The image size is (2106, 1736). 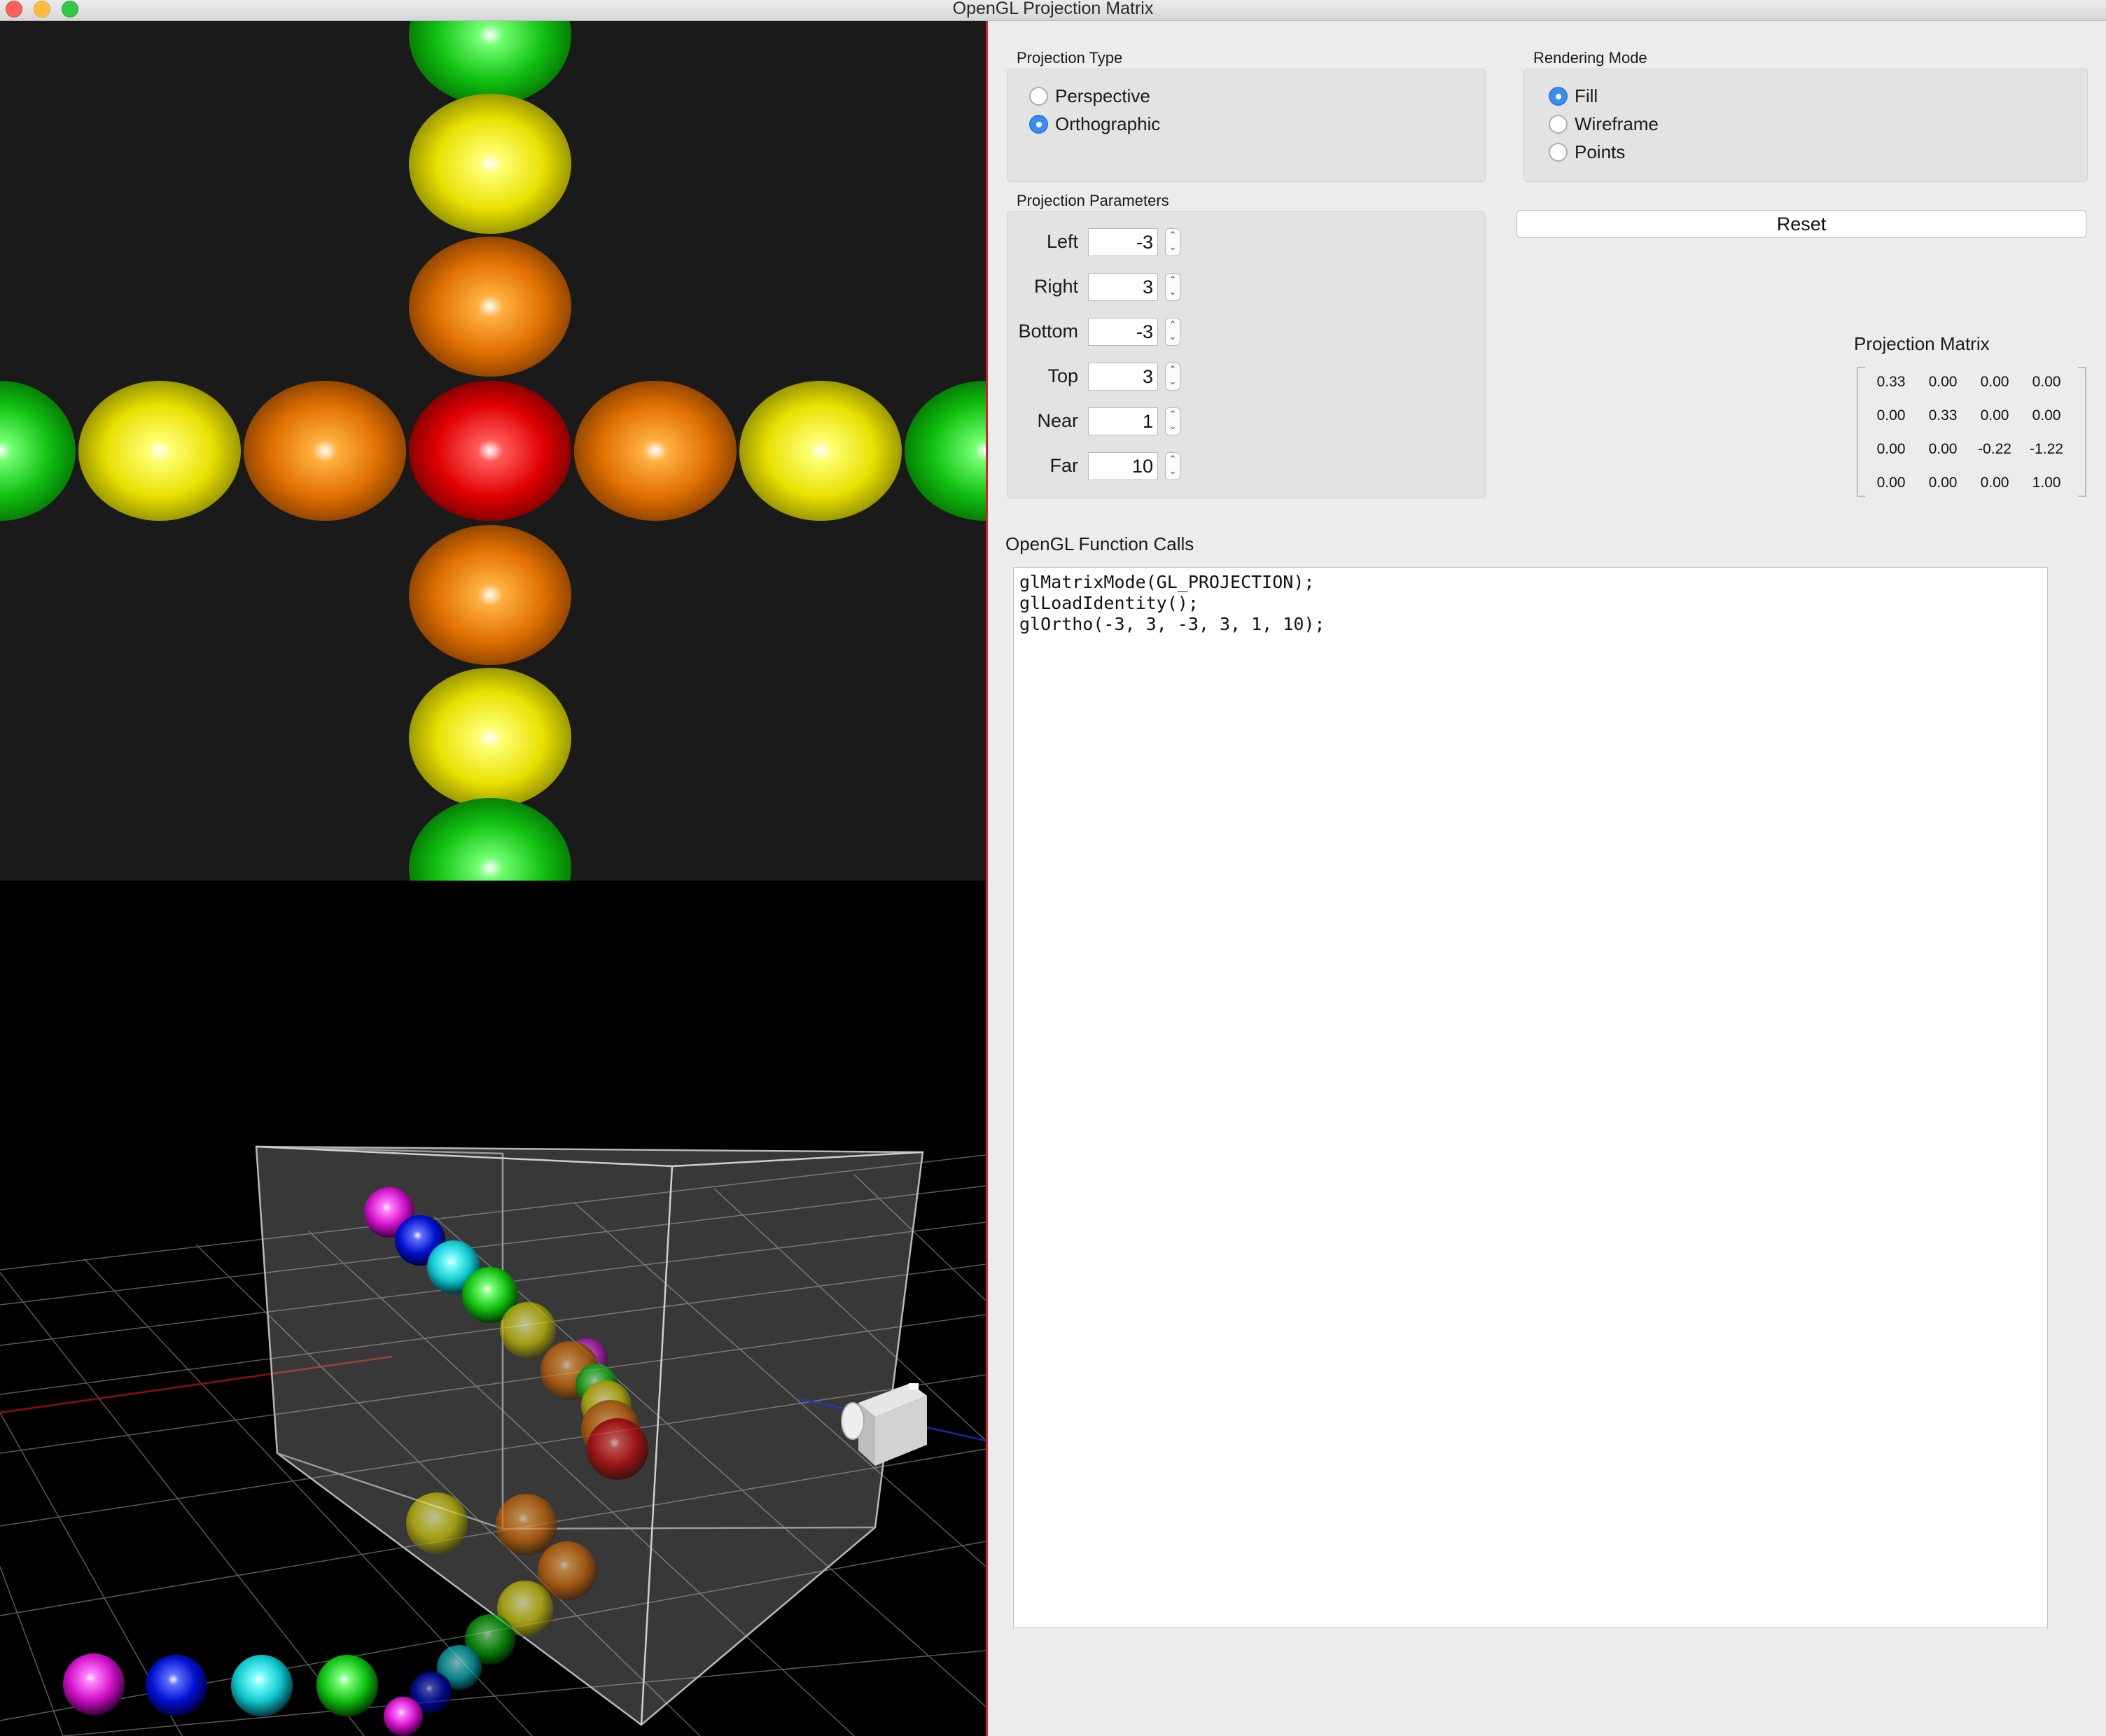 What do you see at coordinates (1172, 624) in the screenshot?
I see `code-line: glOrtho(-3, 3, -3, 3, 1, 10);` at bounding box center [1172, 624].